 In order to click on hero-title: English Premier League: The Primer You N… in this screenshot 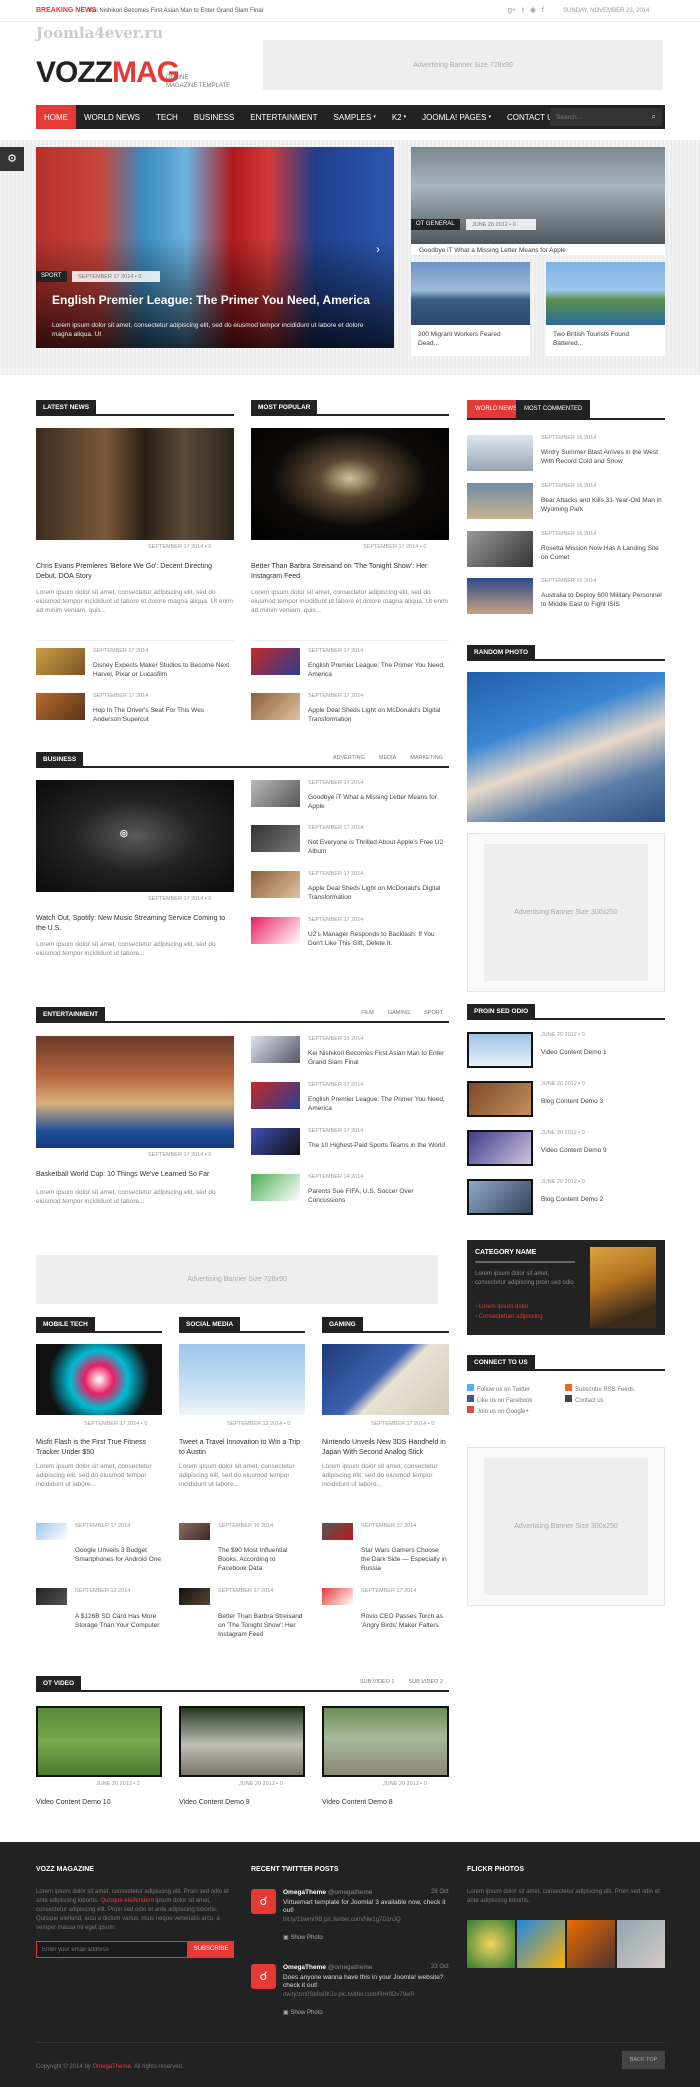, I will do `click(217, 300)`.